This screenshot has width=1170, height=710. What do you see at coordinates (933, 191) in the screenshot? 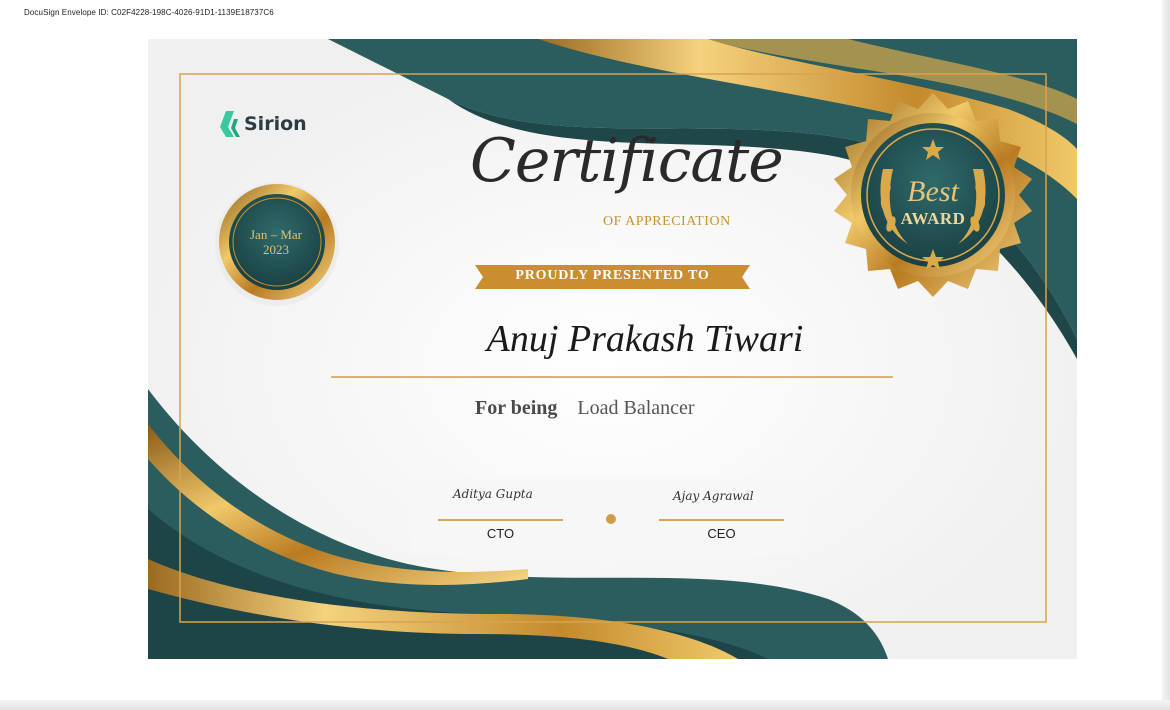
I see `award-best-text: Best` at bounding box center [933, 191].